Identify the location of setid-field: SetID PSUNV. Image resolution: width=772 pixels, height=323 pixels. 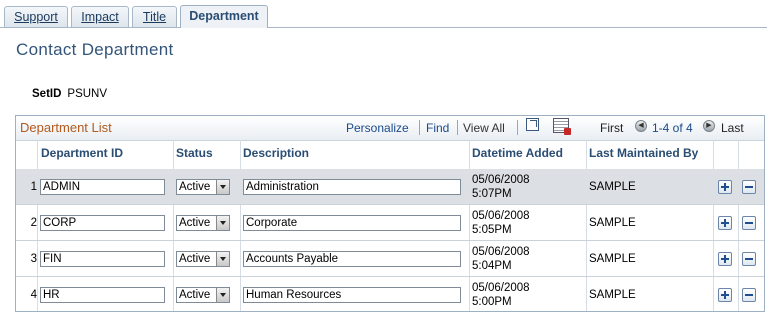
(69, 94).